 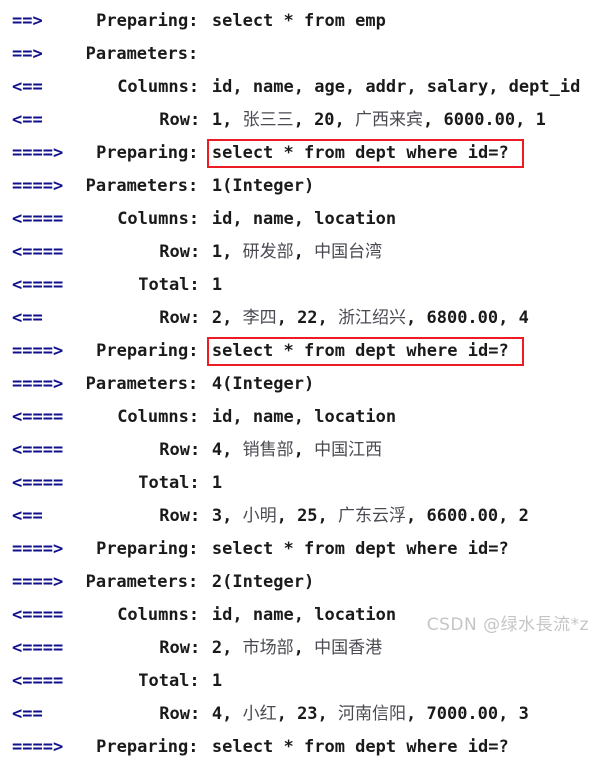 I want to click on log-value-cjk: 浙江绍兴, so click(x=372, y=318).